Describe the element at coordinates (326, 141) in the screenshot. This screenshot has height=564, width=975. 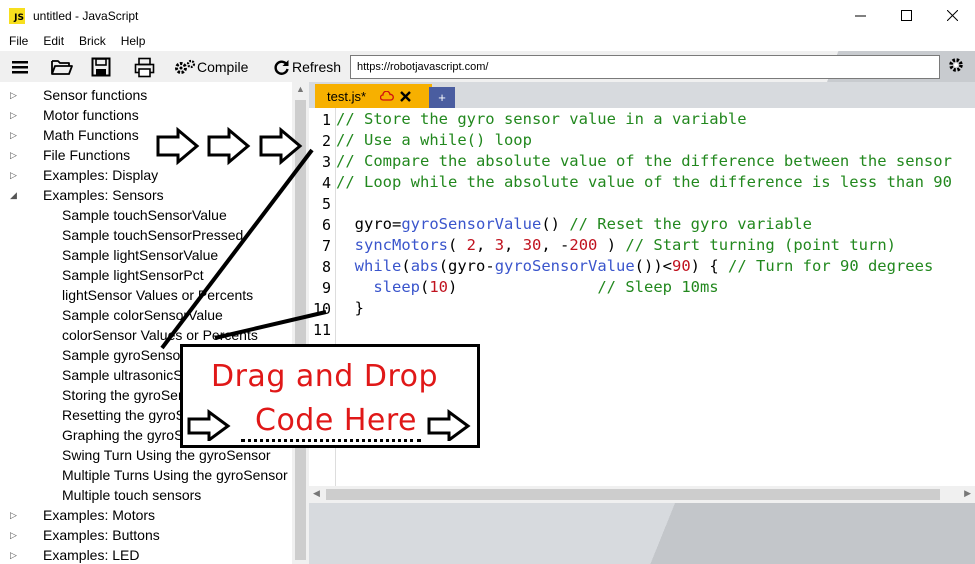
I see `line-number: 2` at that location.